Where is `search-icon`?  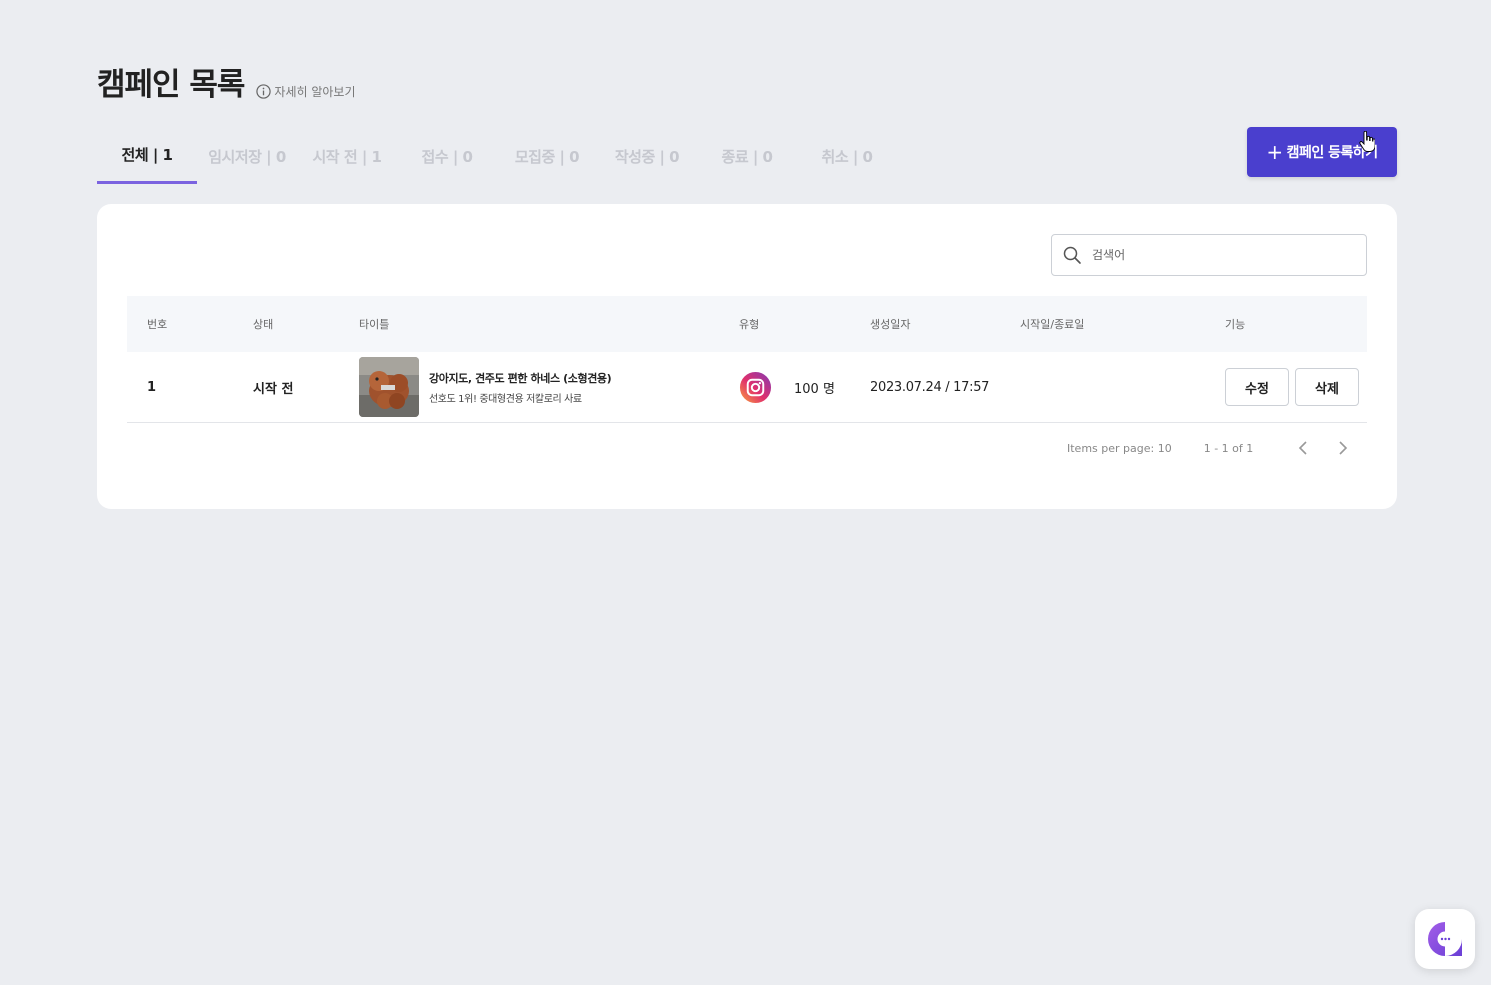 search-icon is located at coordinates (1072, 255).